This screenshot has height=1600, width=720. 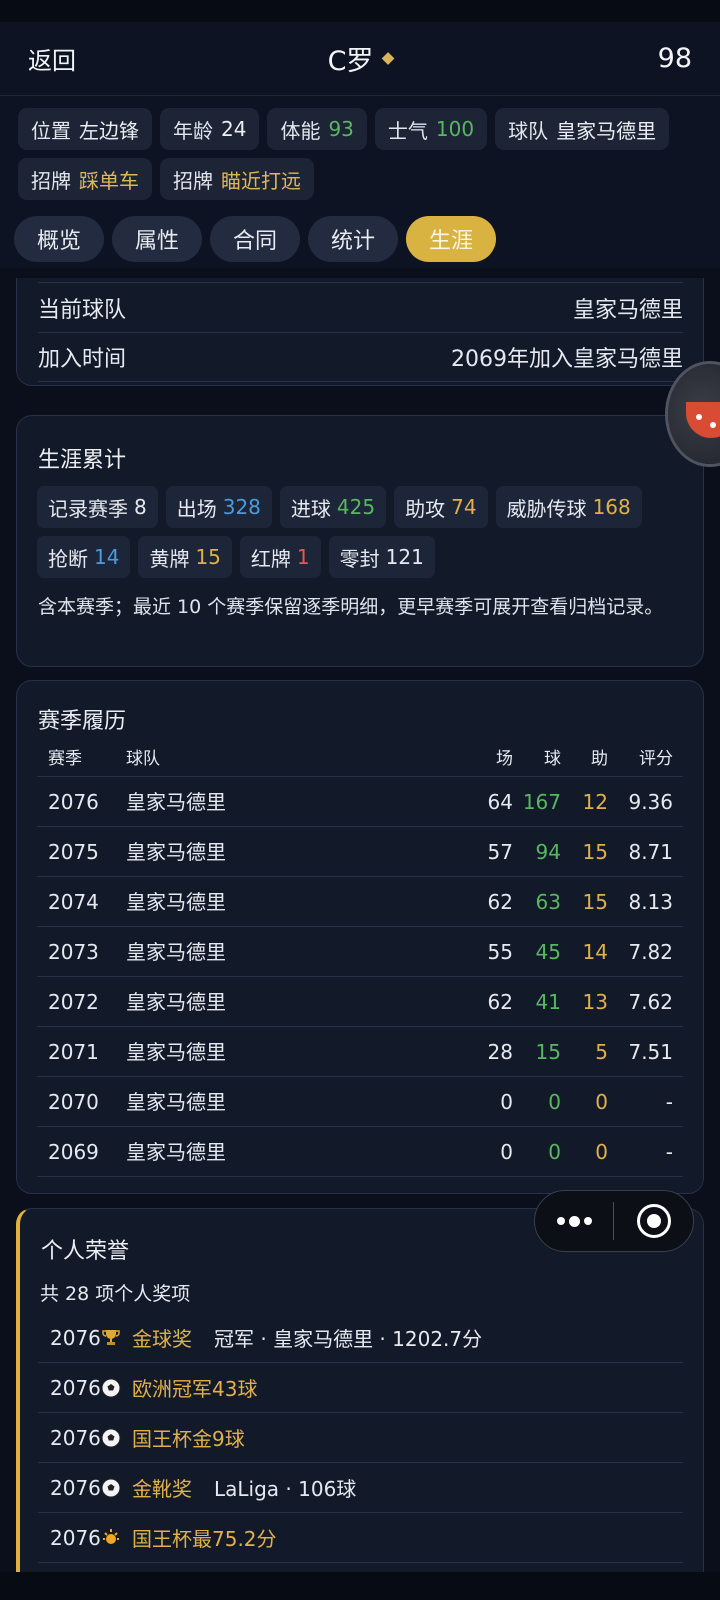 I want to click on star-icon, so click(x=111, y=1538).